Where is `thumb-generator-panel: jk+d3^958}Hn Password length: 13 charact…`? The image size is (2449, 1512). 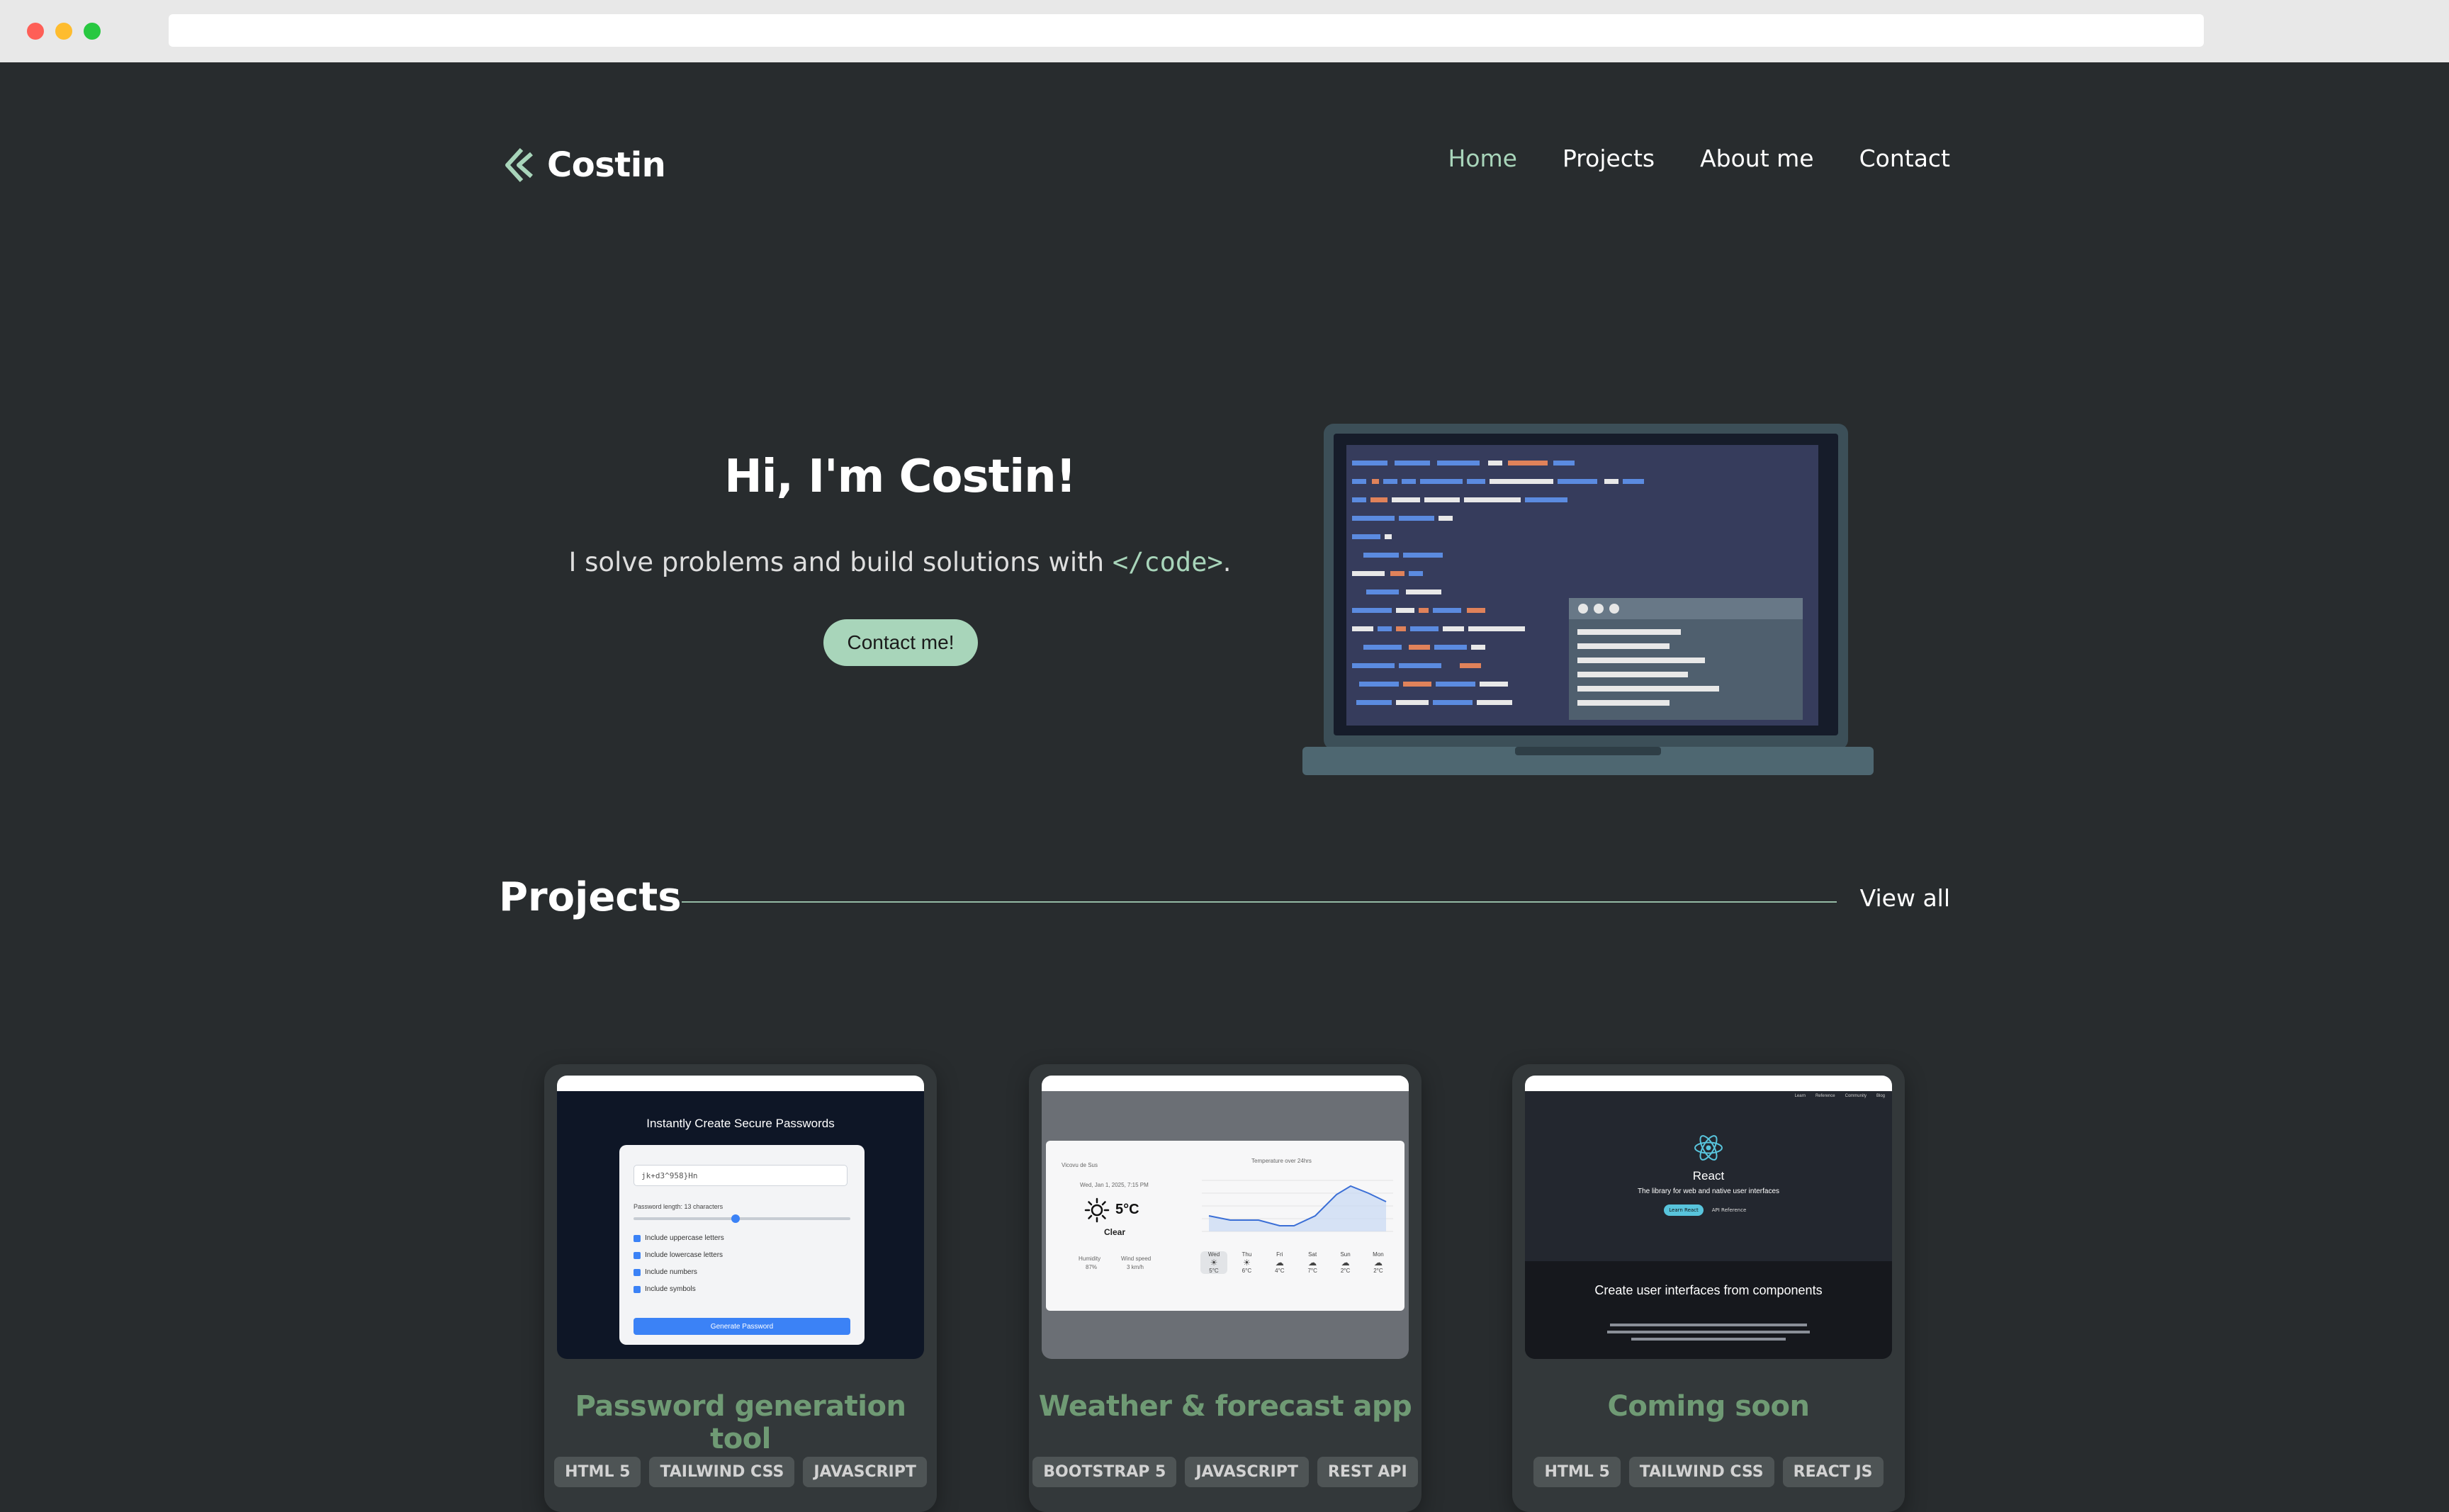 thumb-generator-panel: jk+d3^958}Hn Password length: 13 charact… is located at coordinates (742, 1245).